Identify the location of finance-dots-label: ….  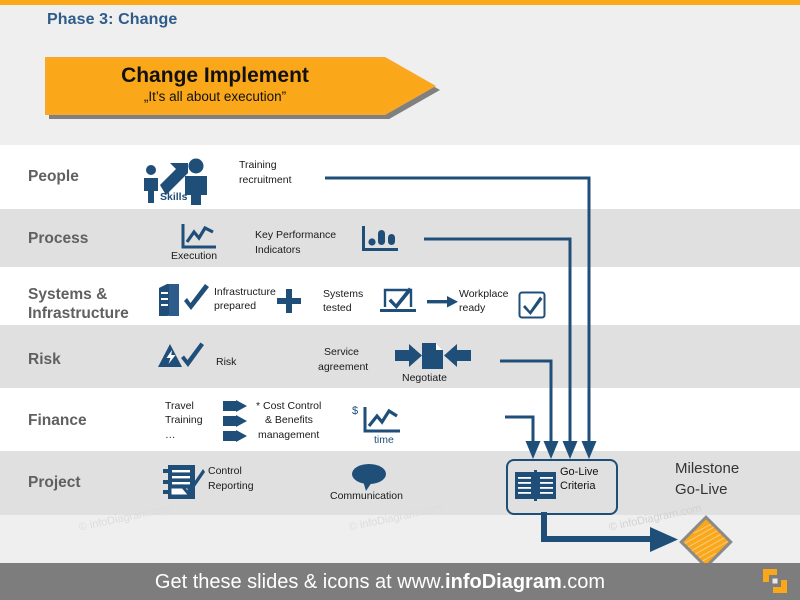
(170, 435).